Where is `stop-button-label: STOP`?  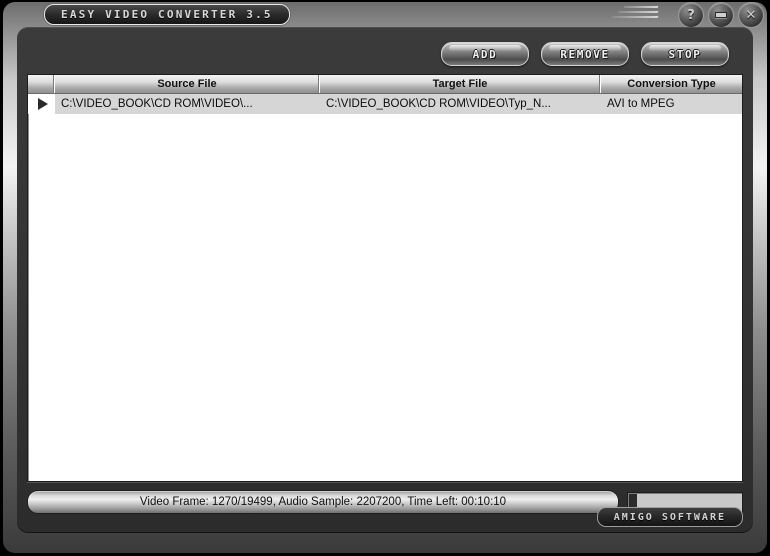 stop-button-label: STOP is located at coordinates (685, 54).